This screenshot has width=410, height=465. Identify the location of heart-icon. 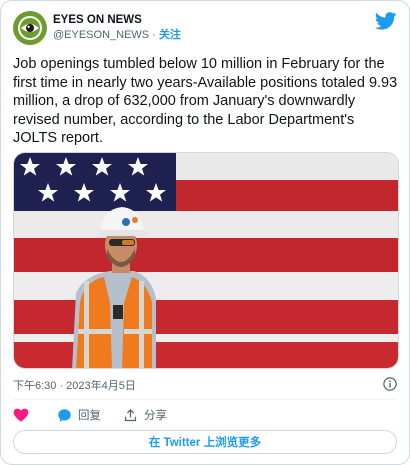
(21, 415).